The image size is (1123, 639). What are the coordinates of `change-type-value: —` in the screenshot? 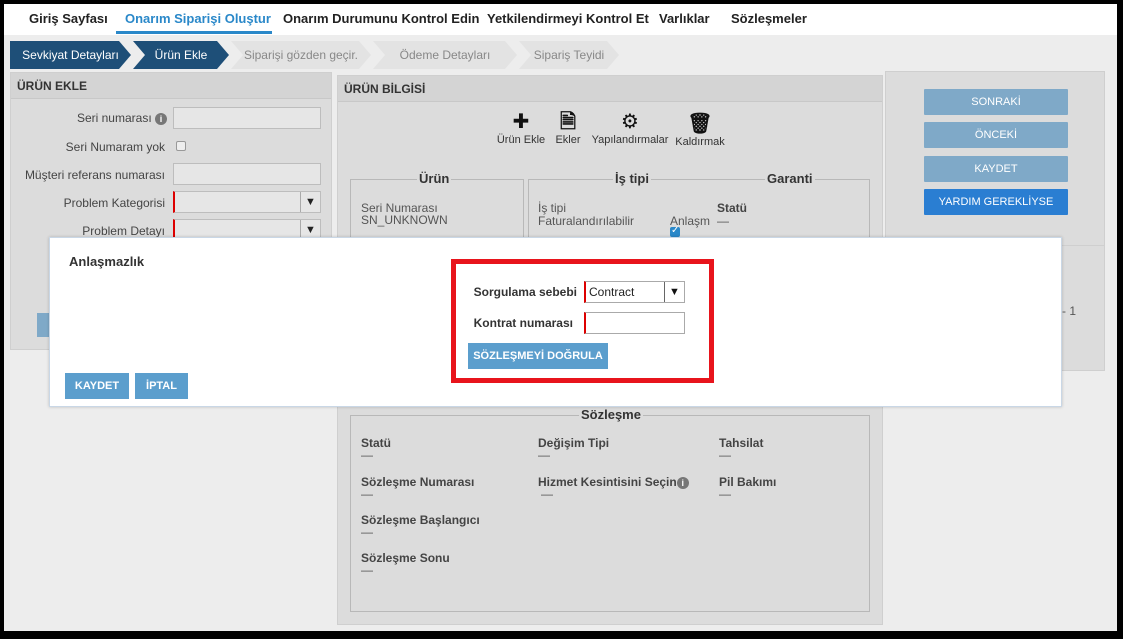 It's located at (544, 455).